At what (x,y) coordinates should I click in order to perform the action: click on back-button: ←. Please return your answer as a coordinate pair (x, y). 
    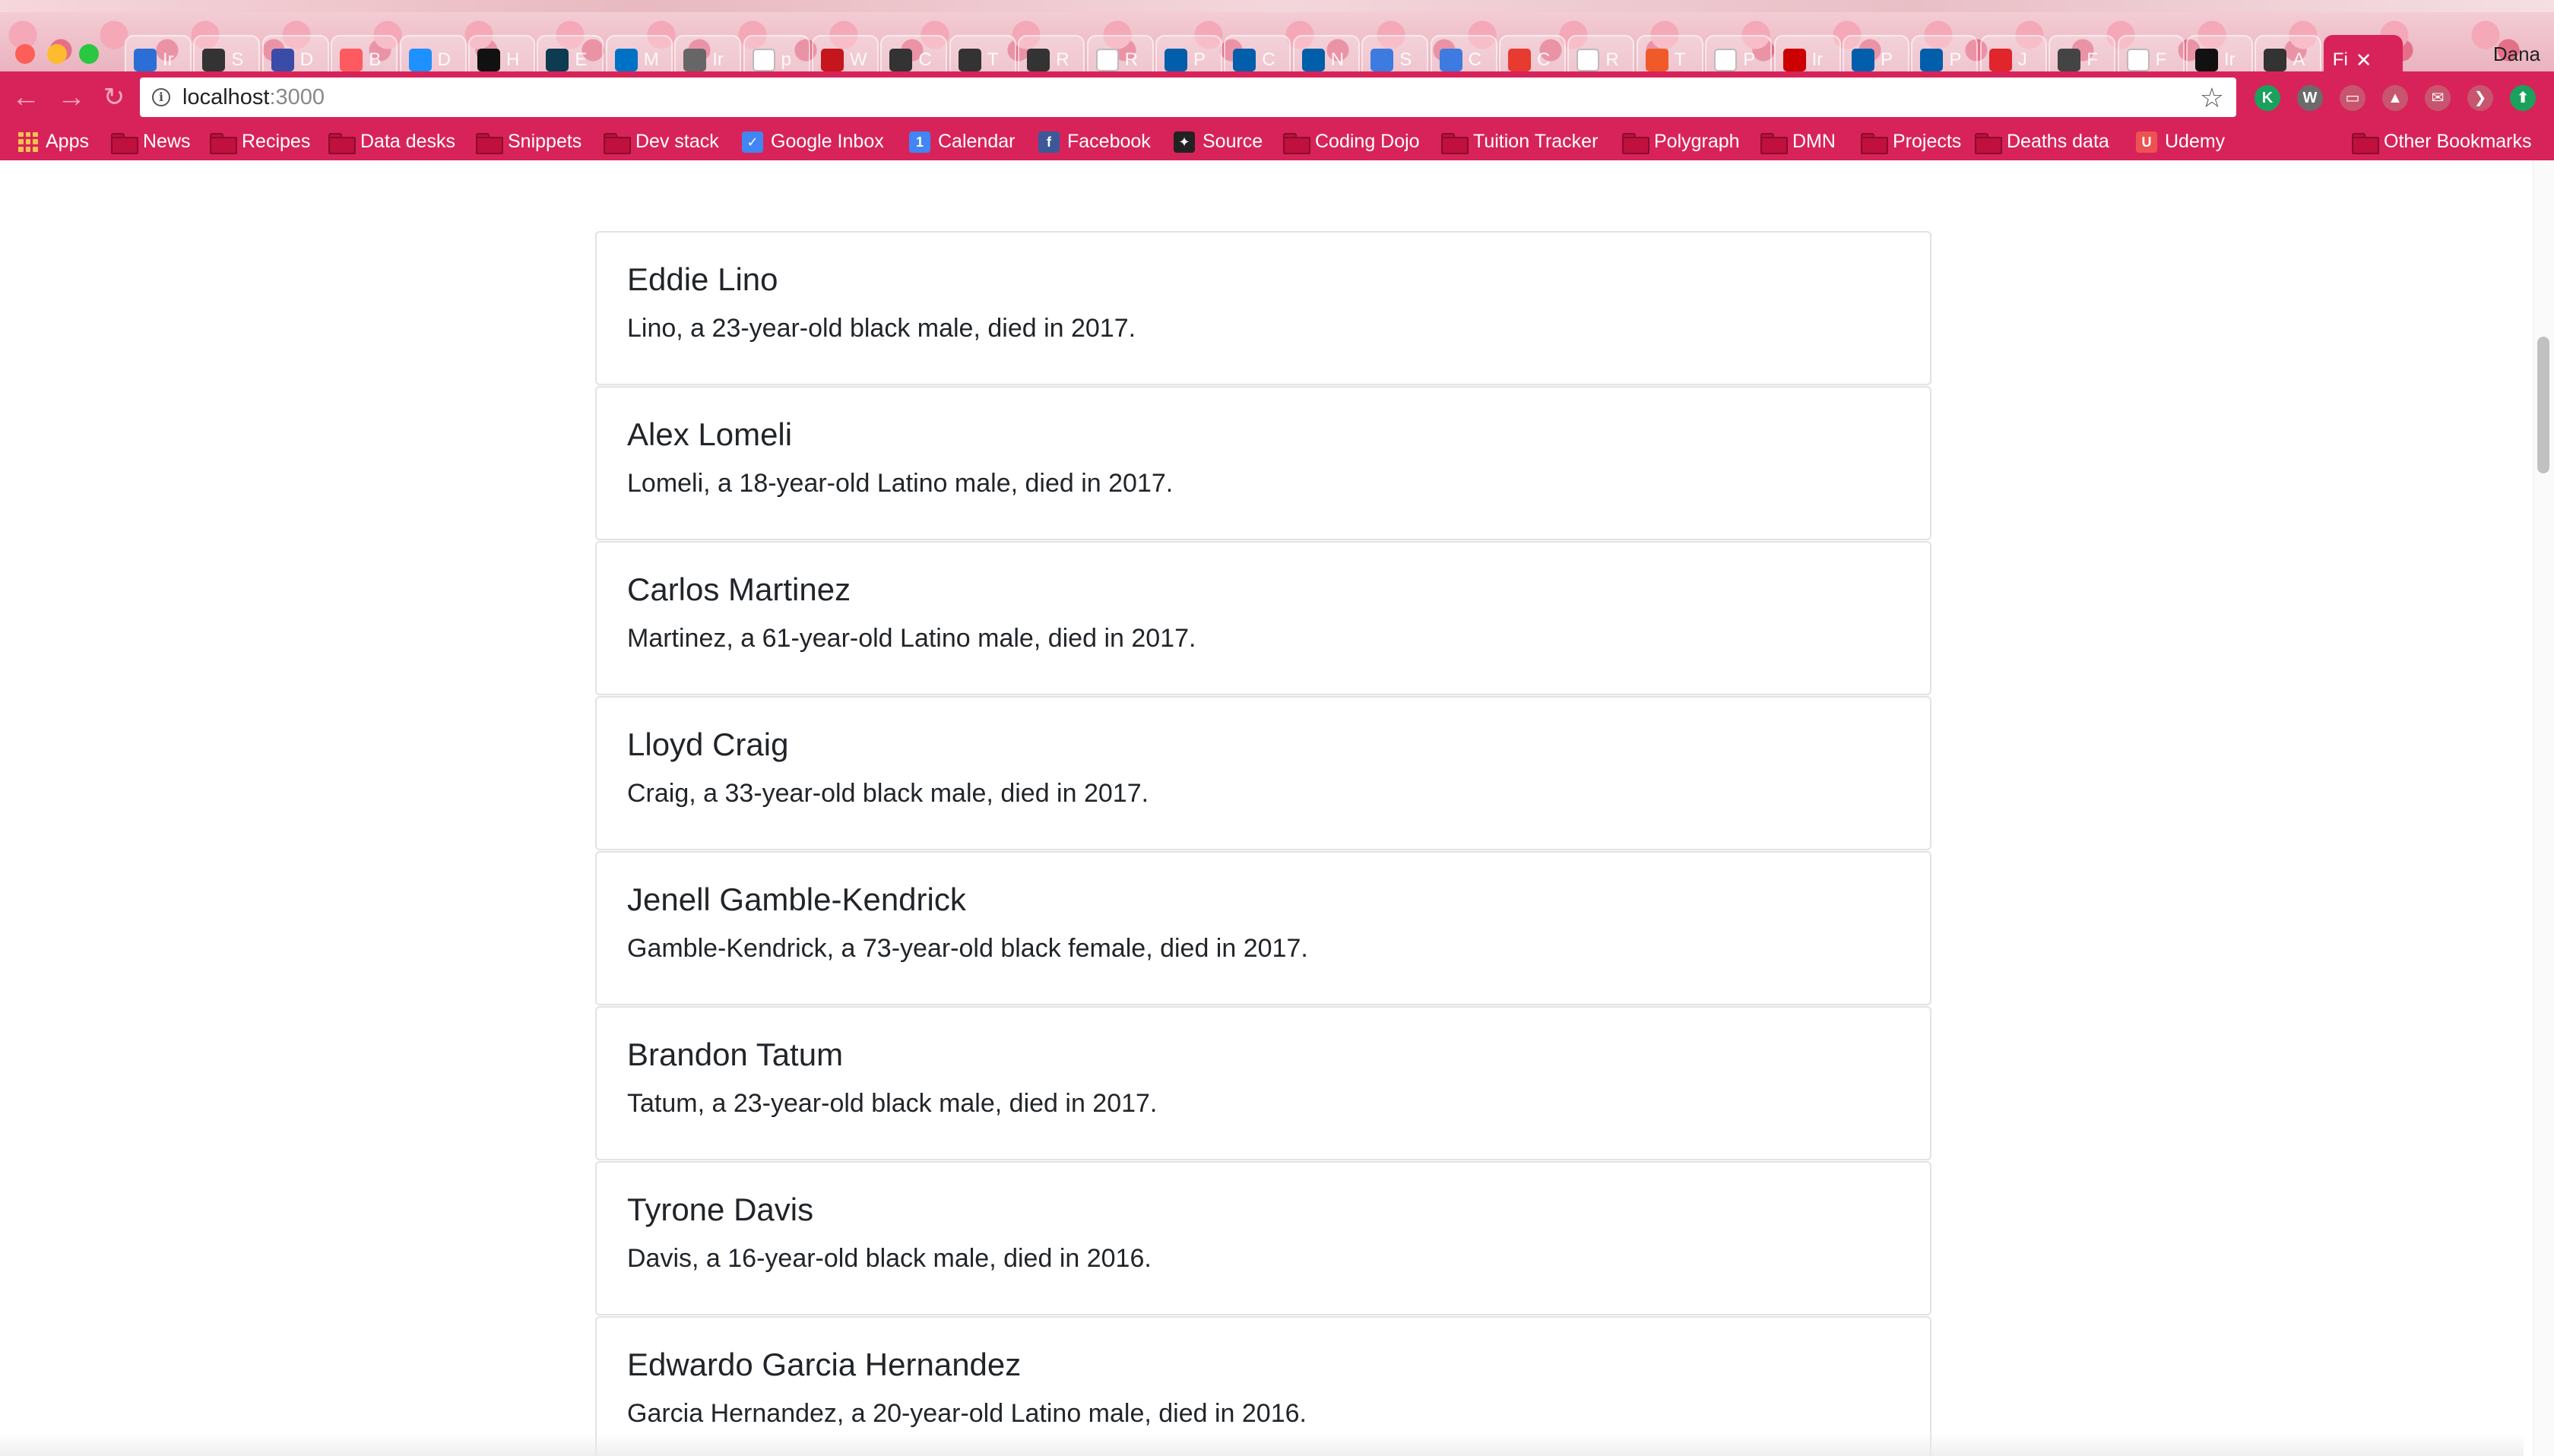
    Looking at the image, I should click on (26, 97).